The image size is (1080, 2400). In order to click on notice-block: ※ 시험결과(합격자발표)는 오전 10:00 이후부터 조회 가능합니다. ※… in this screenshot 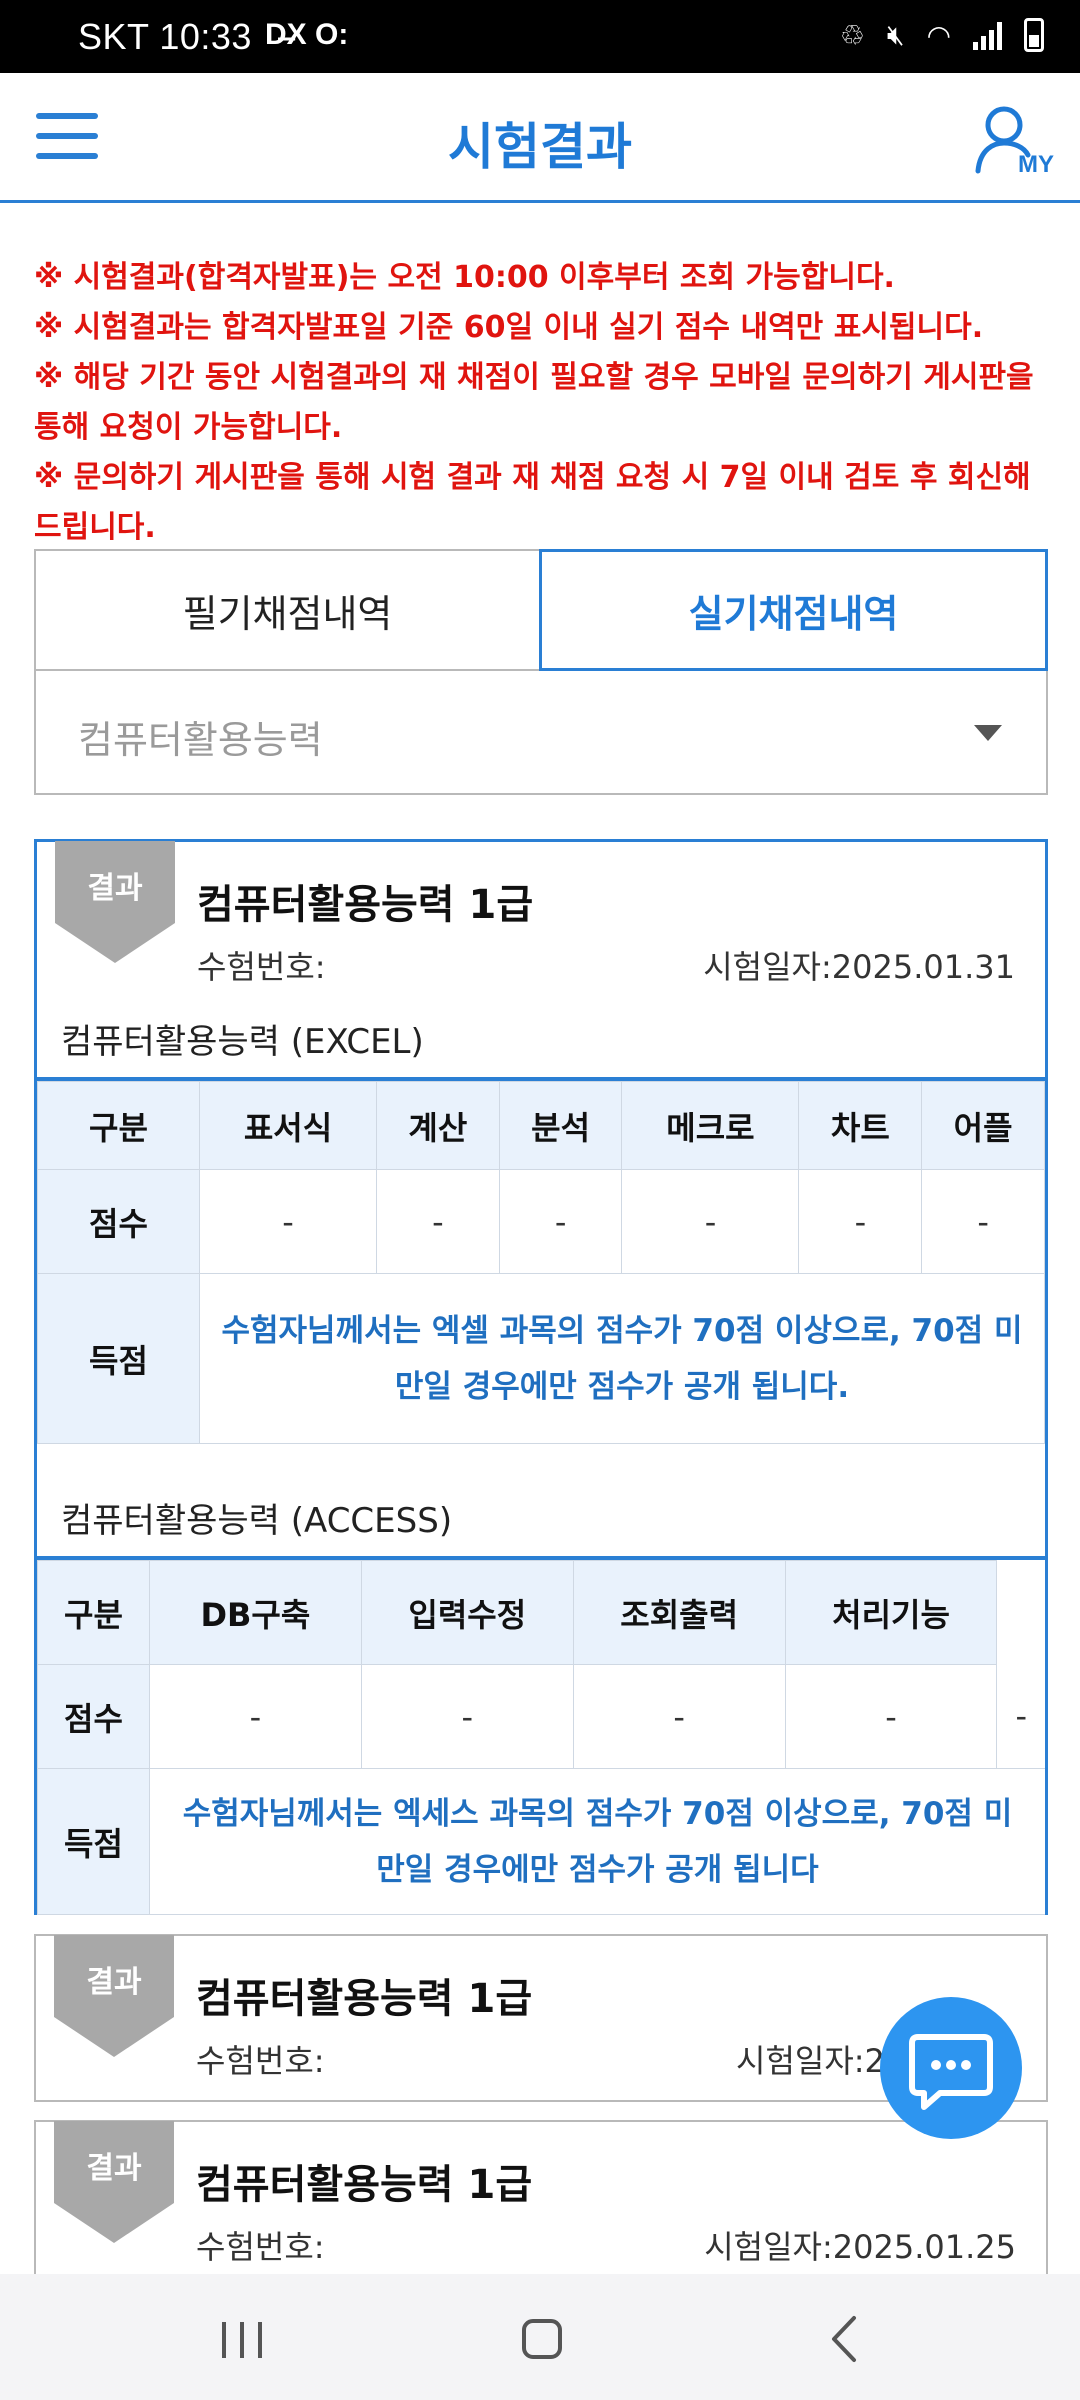, I will do `click(544, 403)`.